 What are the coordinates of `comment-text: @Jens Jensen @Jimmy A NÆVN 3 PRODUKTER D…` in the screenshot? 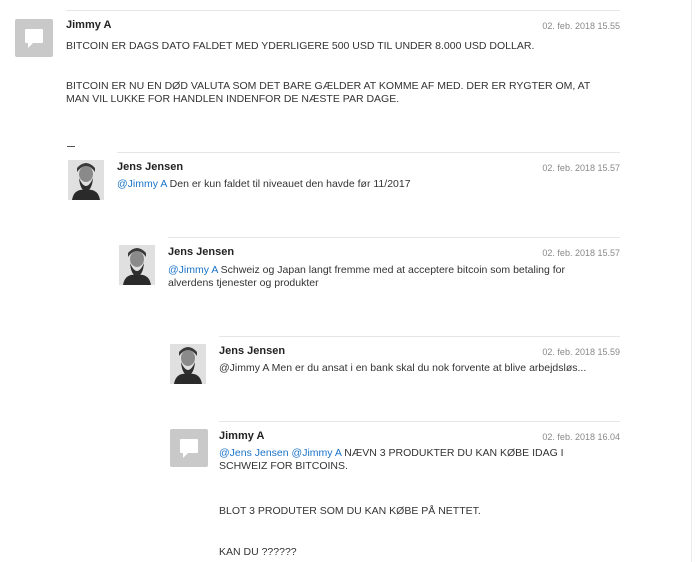 It's located at (391, 459).